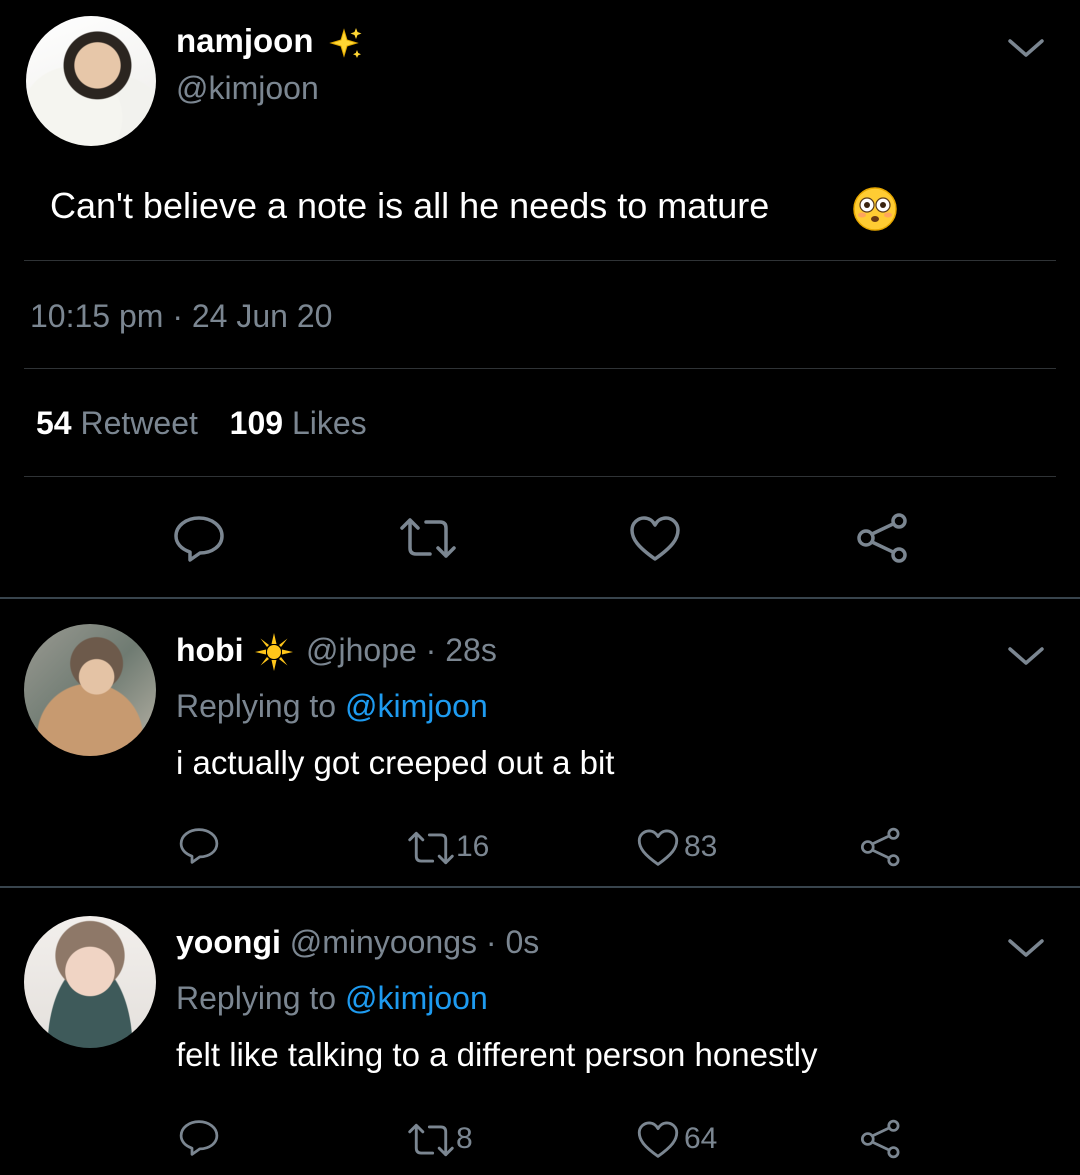 This screenshot has width=1080, height=1175. What do you see at coordinates (90, 690) in the screenshot?
I see `avatar-hobi` at bounding box center [90, 690].